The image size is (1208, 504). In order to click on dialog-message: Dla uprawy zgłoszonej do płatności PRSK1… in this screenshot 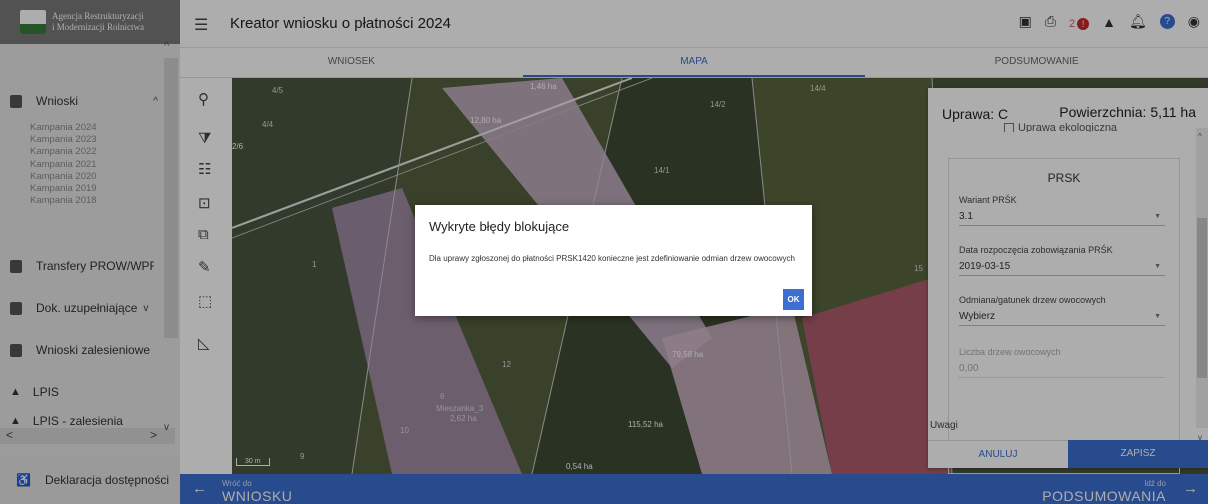, I will do `click(612, 258)`.